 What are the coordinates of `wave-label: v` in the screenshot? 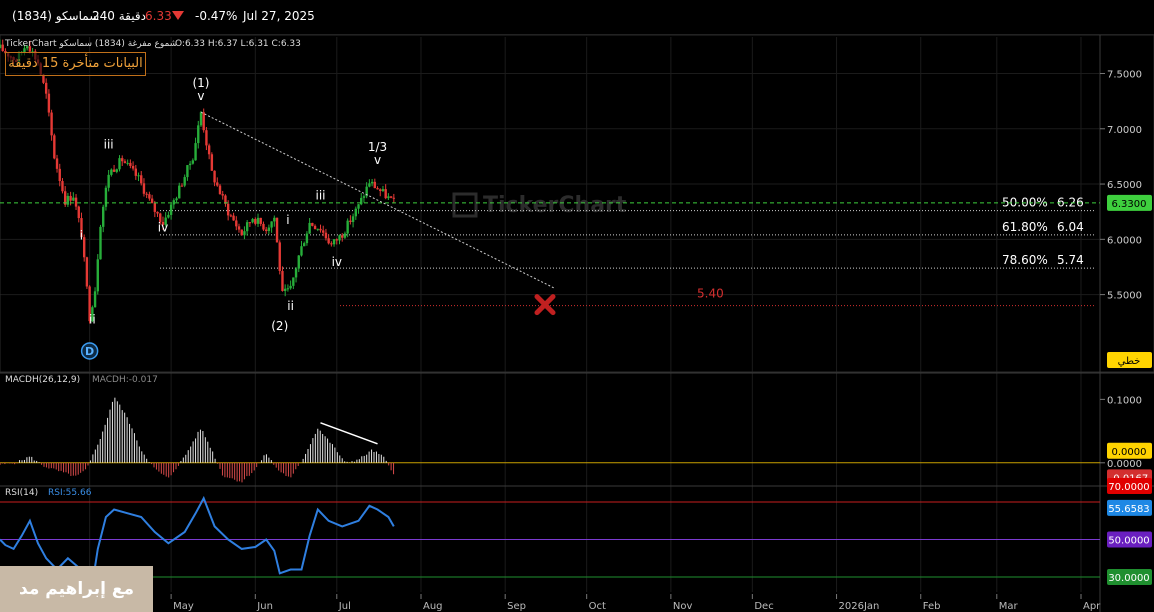 It's located at (377, 160).